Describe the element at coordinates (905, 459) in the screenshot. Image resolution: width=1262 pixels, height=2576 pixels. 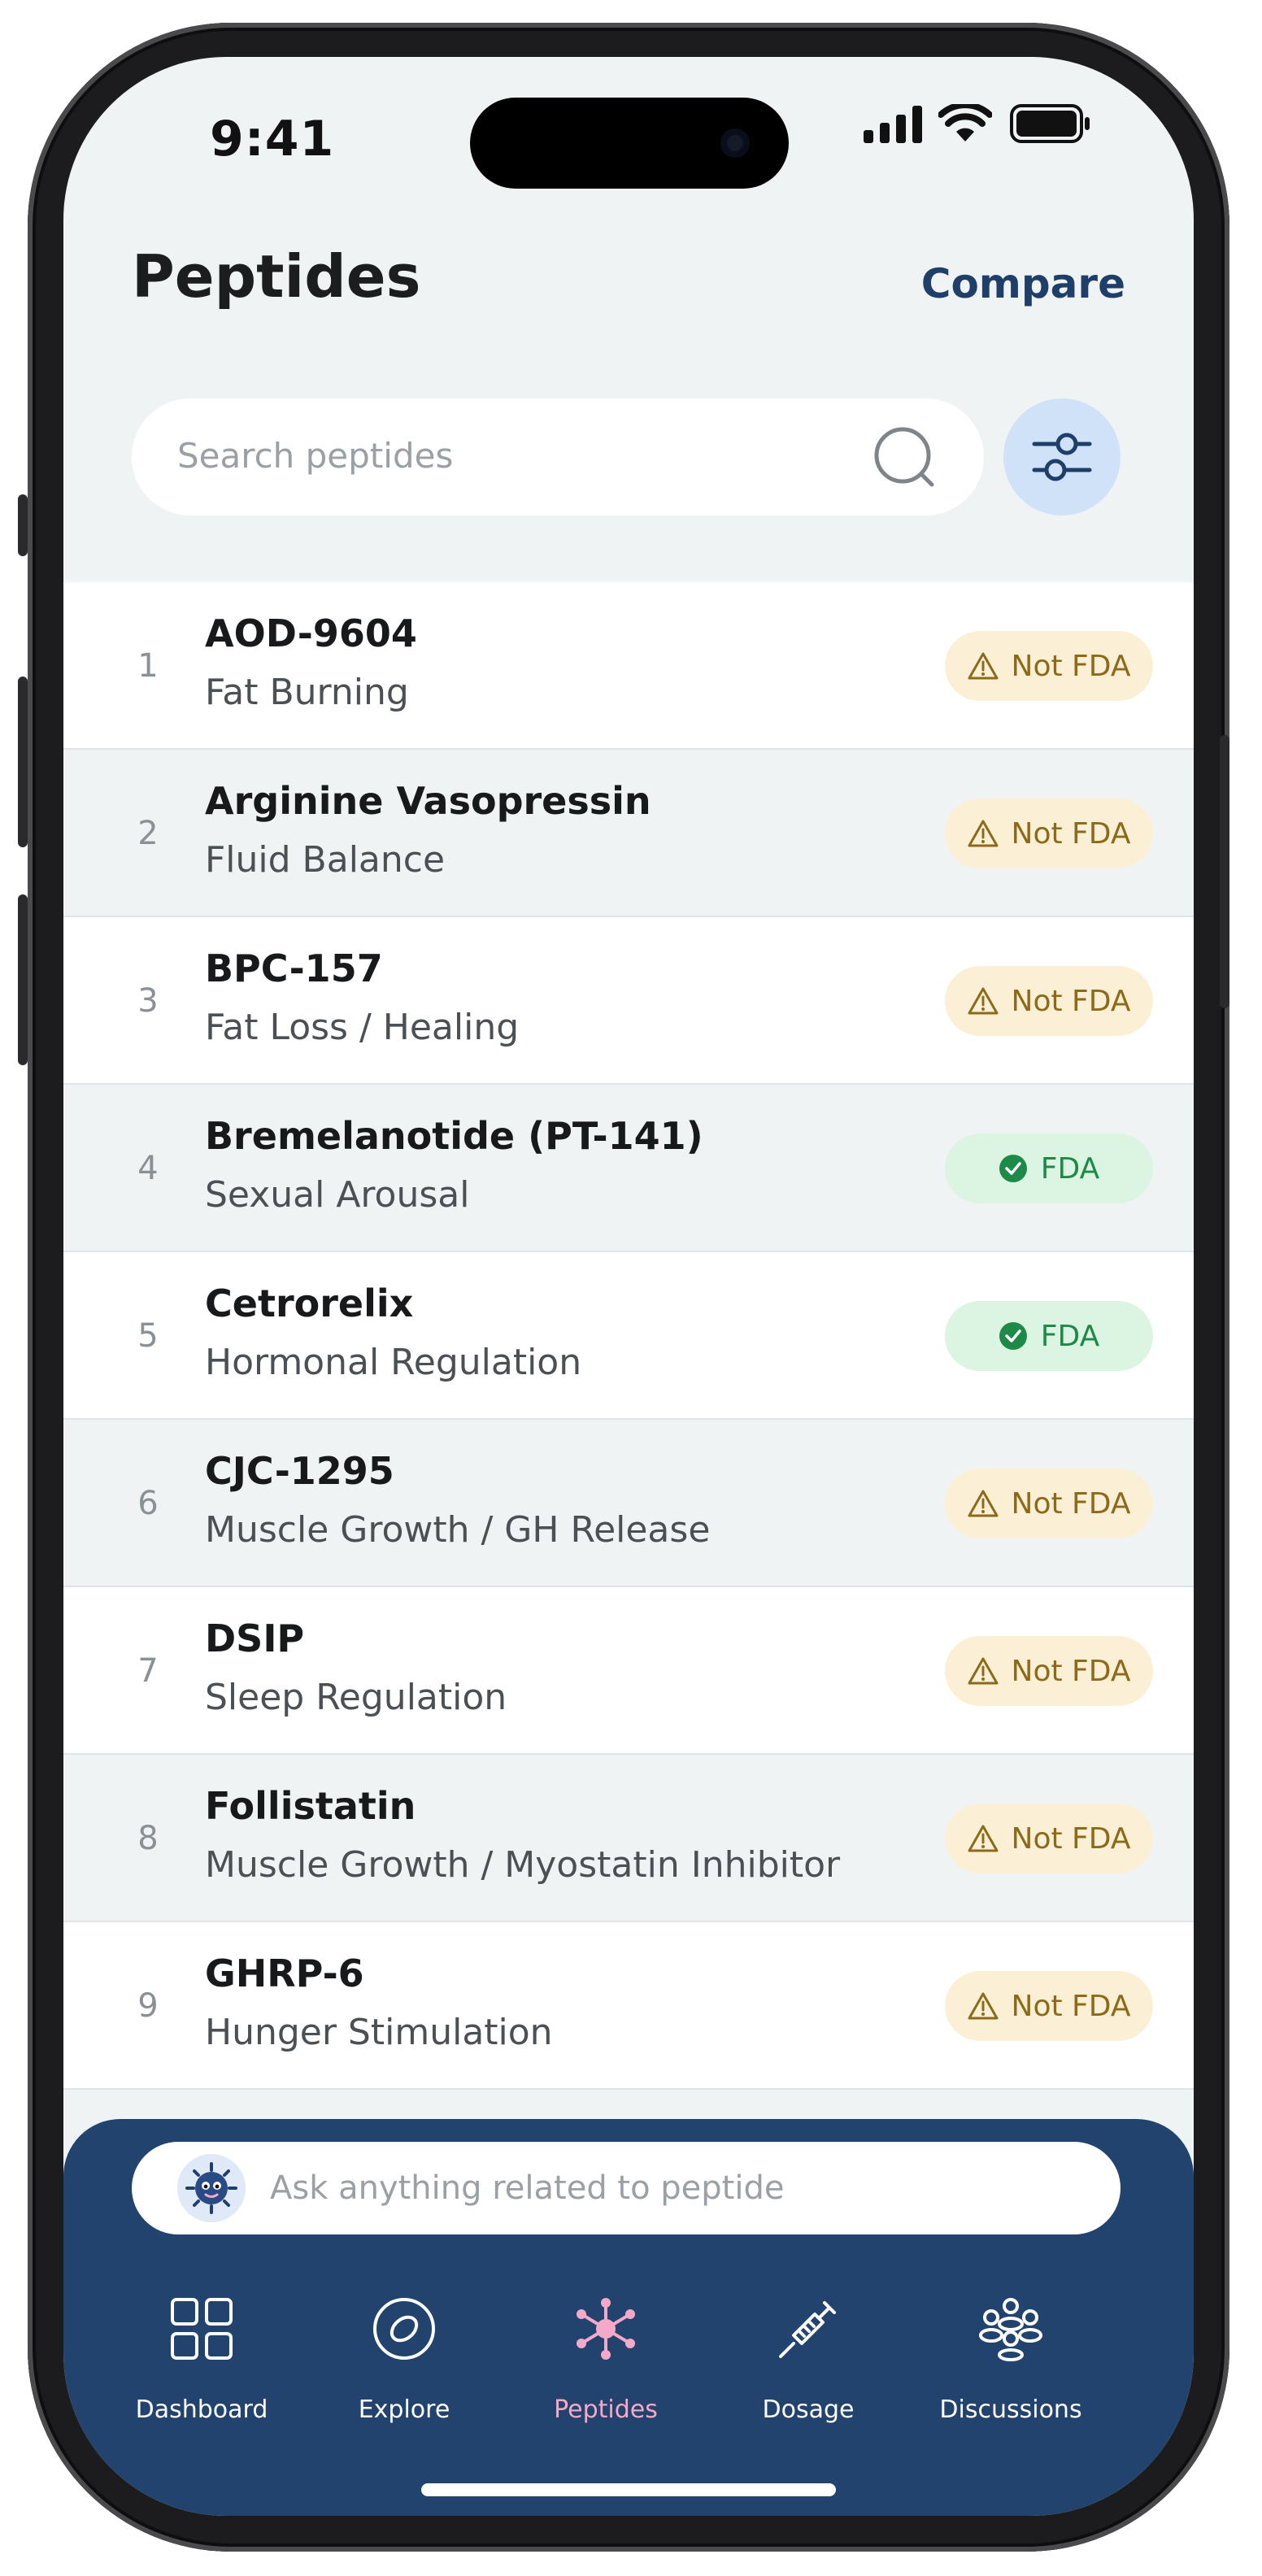
I see `search-icon` at that location.